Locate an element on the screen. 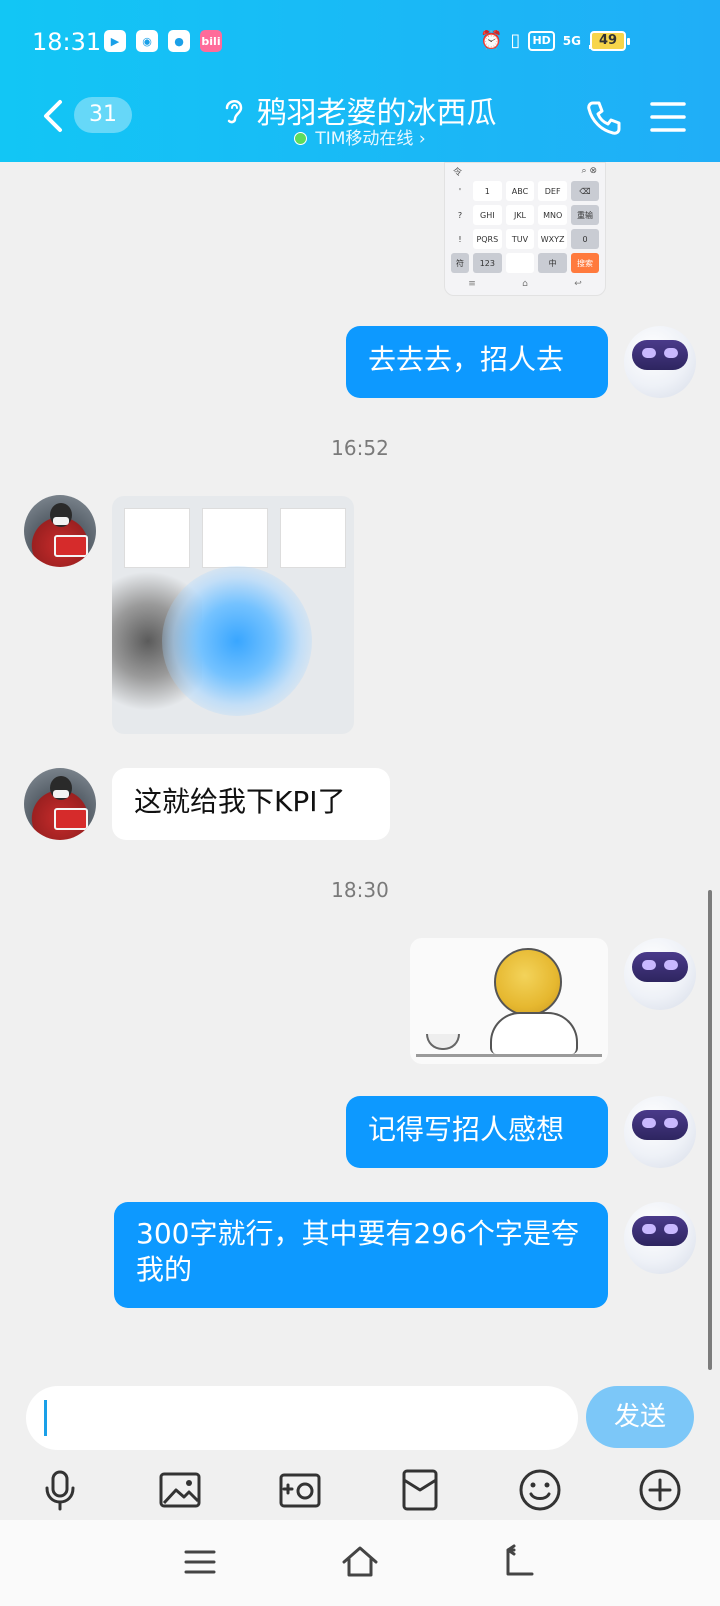  timestamp: 16:52 is located at coordinates (360, 448).